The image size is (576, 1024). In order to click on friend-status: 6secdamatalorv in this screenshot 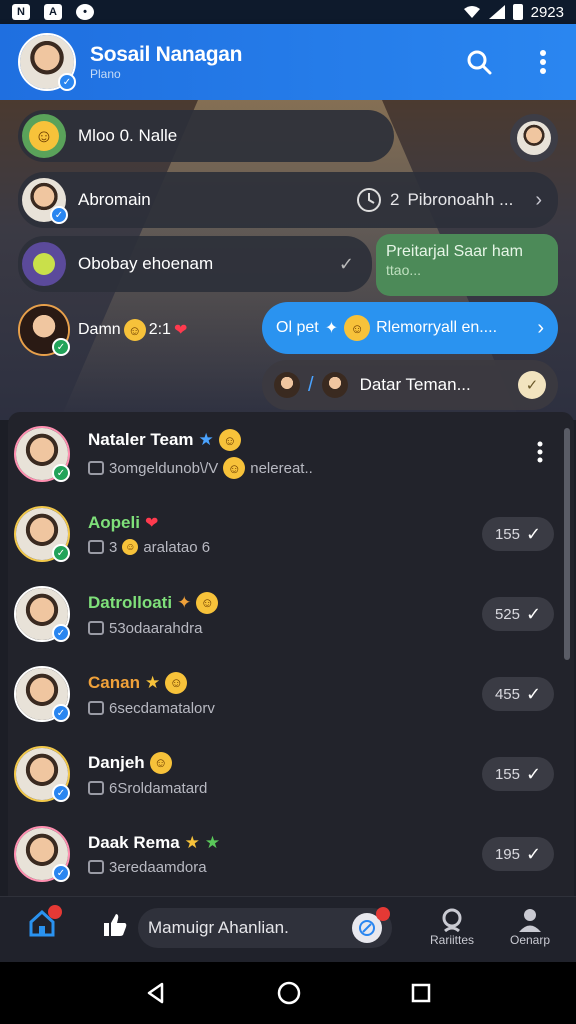, I will do `click(151, 708)`.